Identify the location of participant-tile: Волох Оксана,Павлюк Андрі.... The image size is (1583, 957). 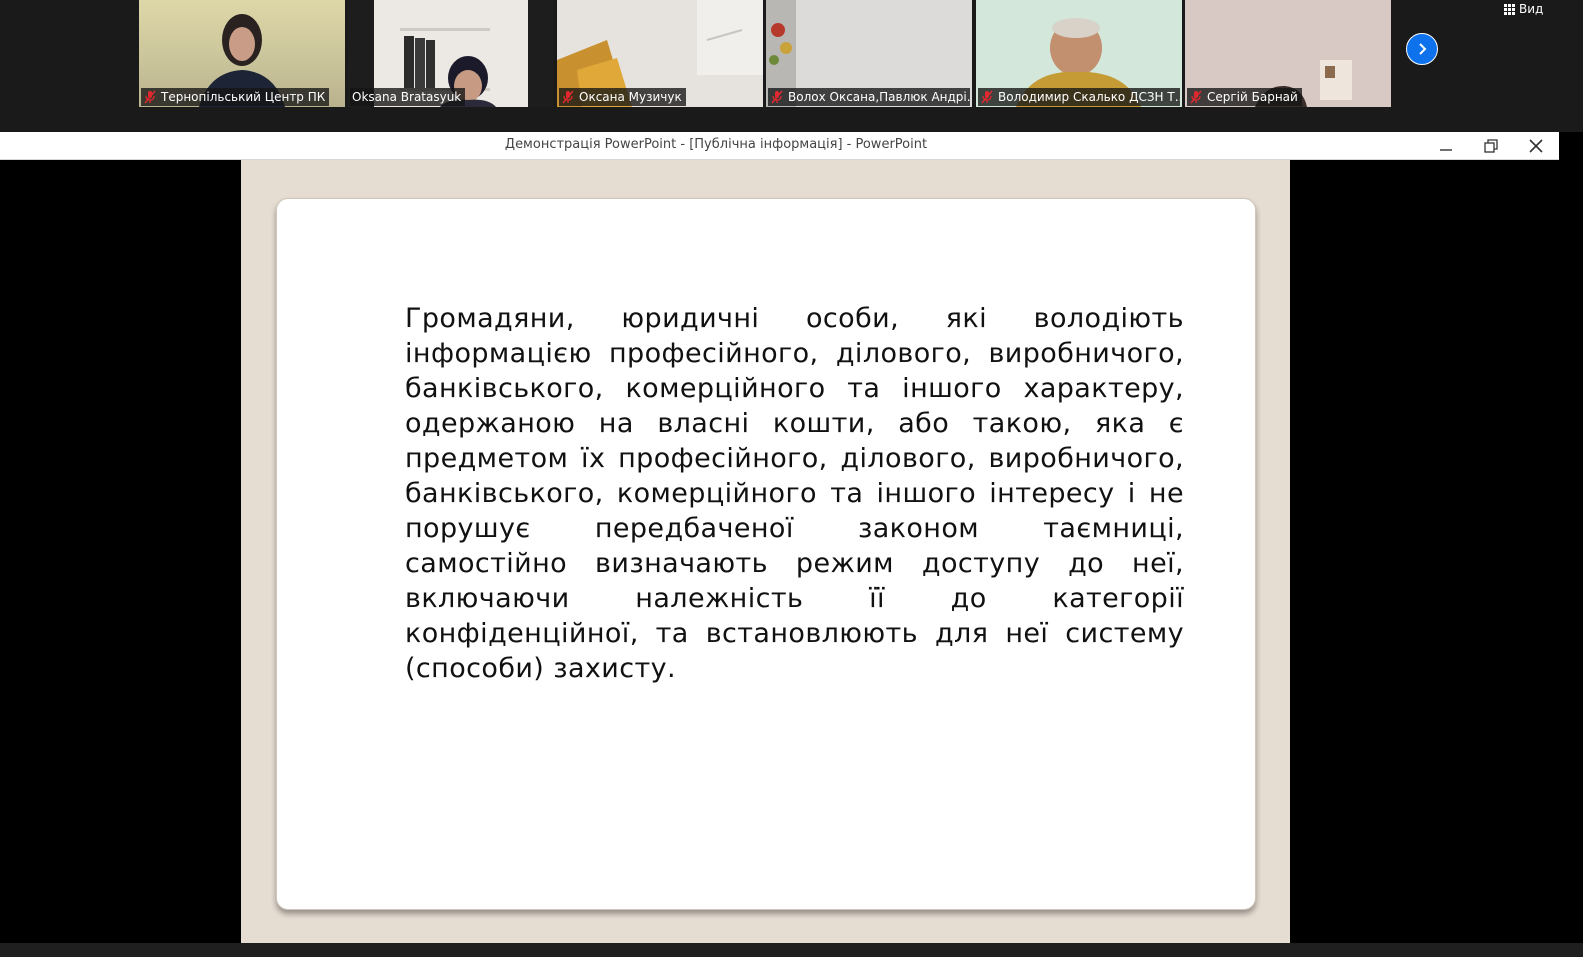
(869, 53).